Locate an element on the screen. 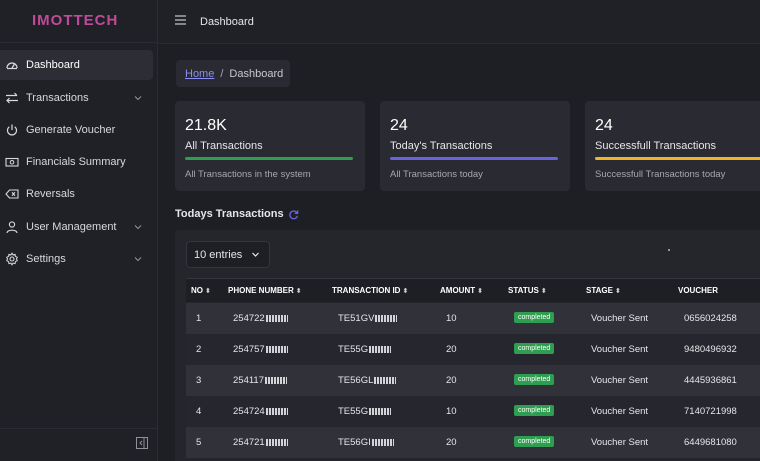 The width and height of the screenshot is (760, 461). sidebar-item-user-management: User Management is located at coordinates (76, 227).